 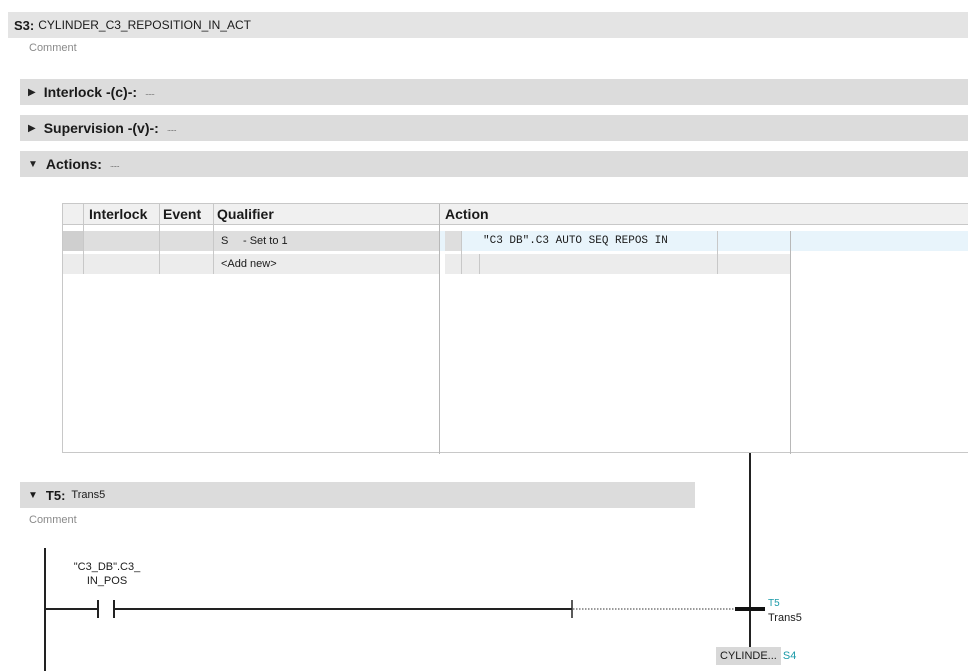 What do you see at coordinates (575, 241) in the screenshot?
I see `action-value: "C3 DB".C3 AUTO SEQ REPOS IN` at bounding box center [575, 241].